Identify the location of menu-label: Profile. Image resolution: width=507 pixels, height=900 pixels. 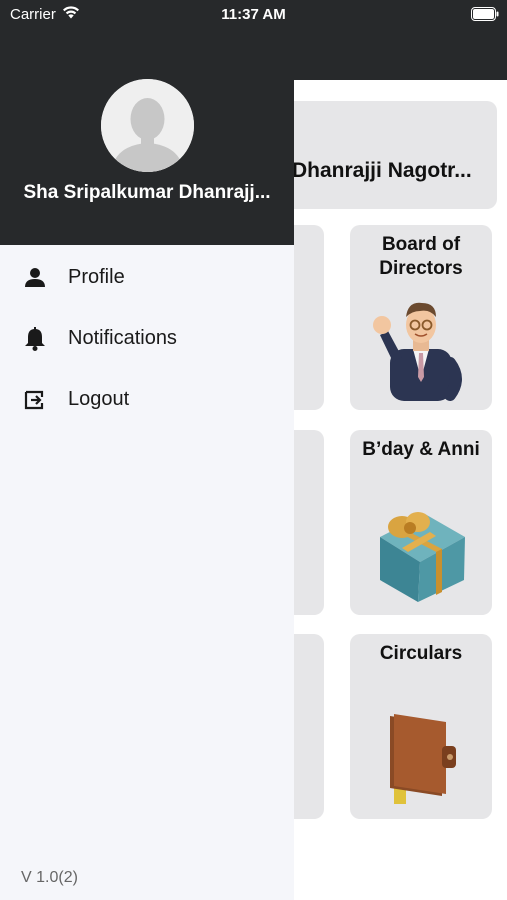
(96, 277).